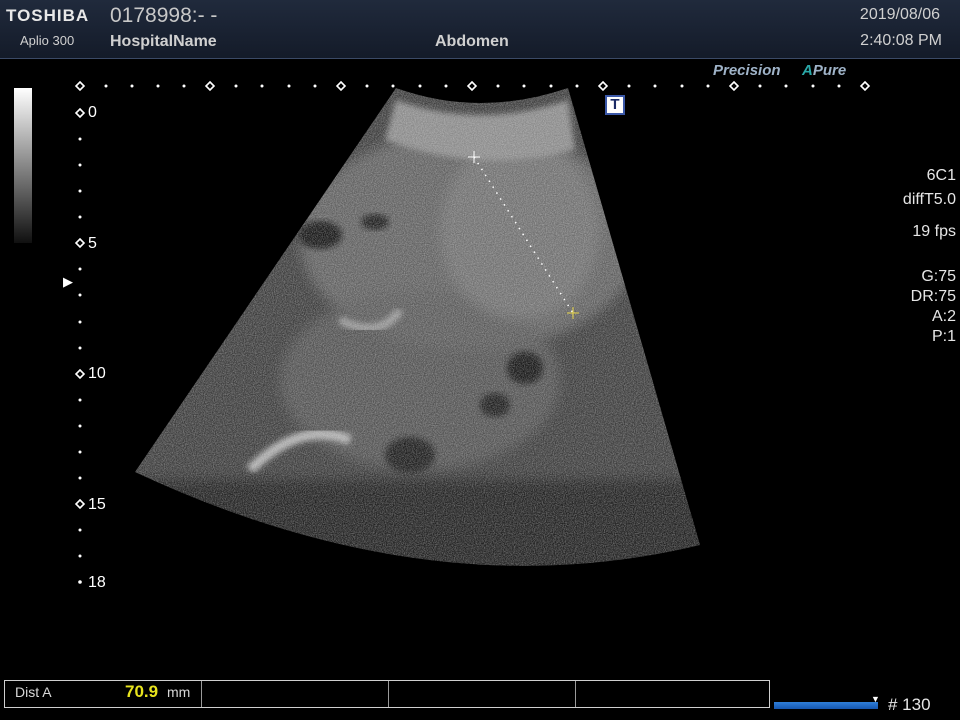 This screenshot has width=960, height=720. What do you see at coordinates (103, 694) in the screenshot?
I see `measurement-cell: Dist A 70.9 mm` at bounding box center [103, 694].